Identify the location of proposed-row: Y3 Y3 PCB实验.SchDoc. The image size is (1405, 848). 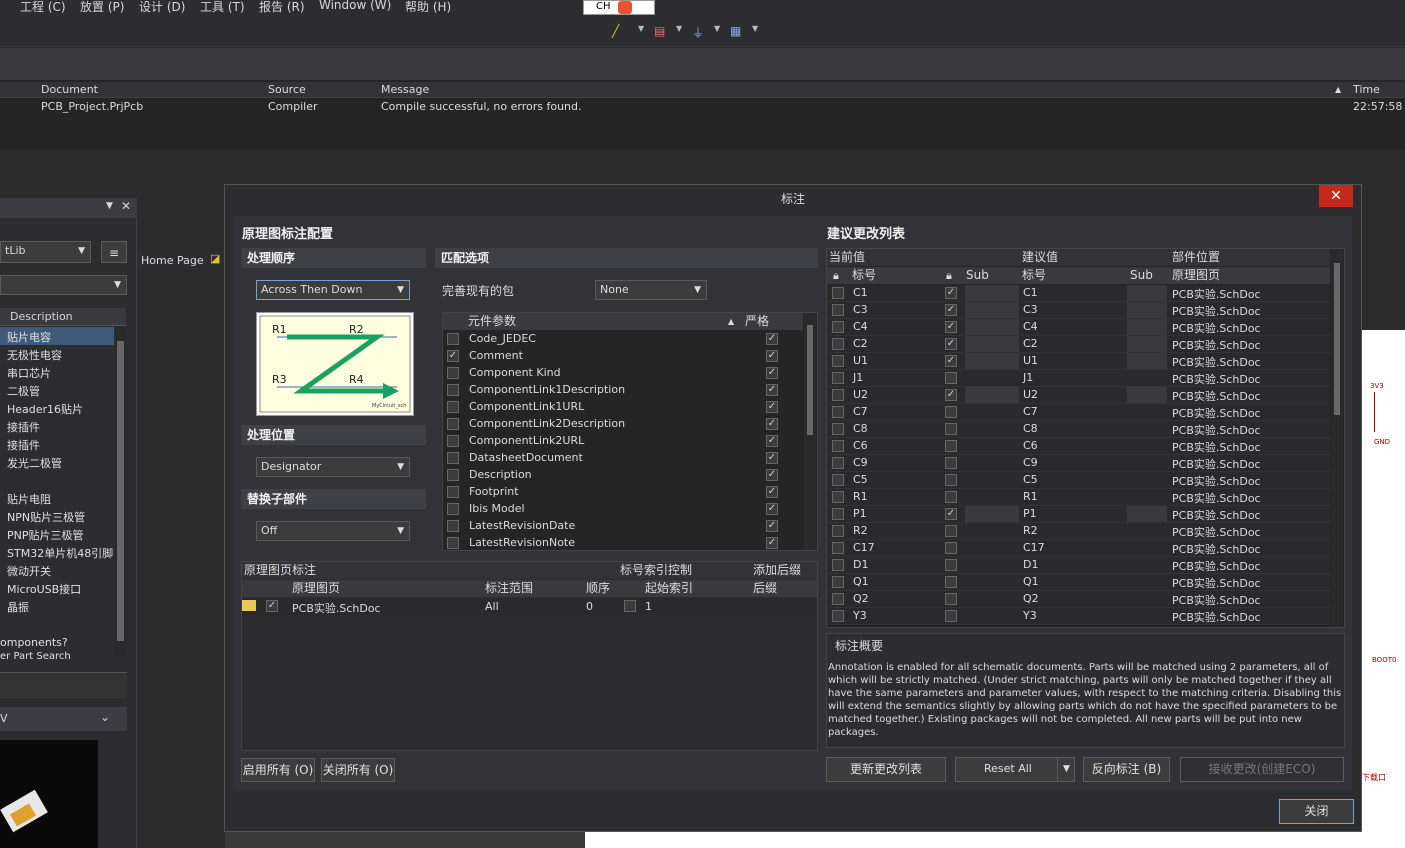
(1078, 616).